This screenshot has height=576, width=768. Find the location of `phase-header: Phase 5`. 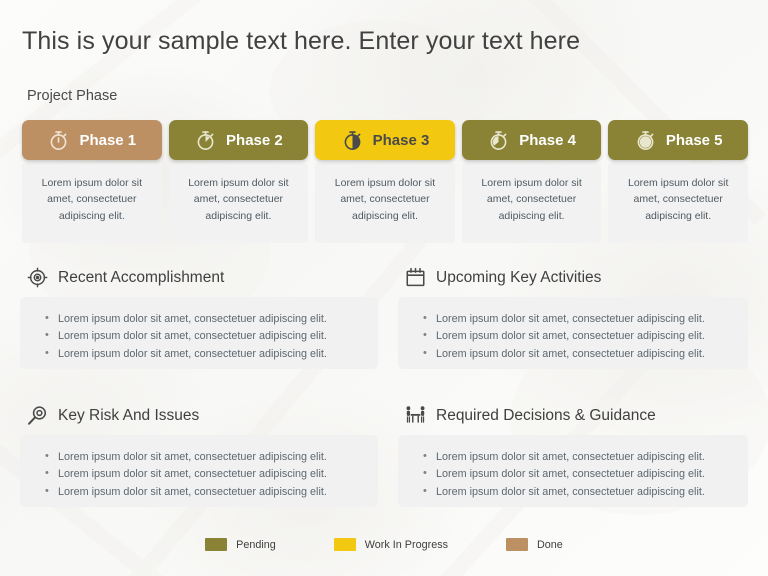

phase-header: Phase 5 is located at coordinates (678, 140).